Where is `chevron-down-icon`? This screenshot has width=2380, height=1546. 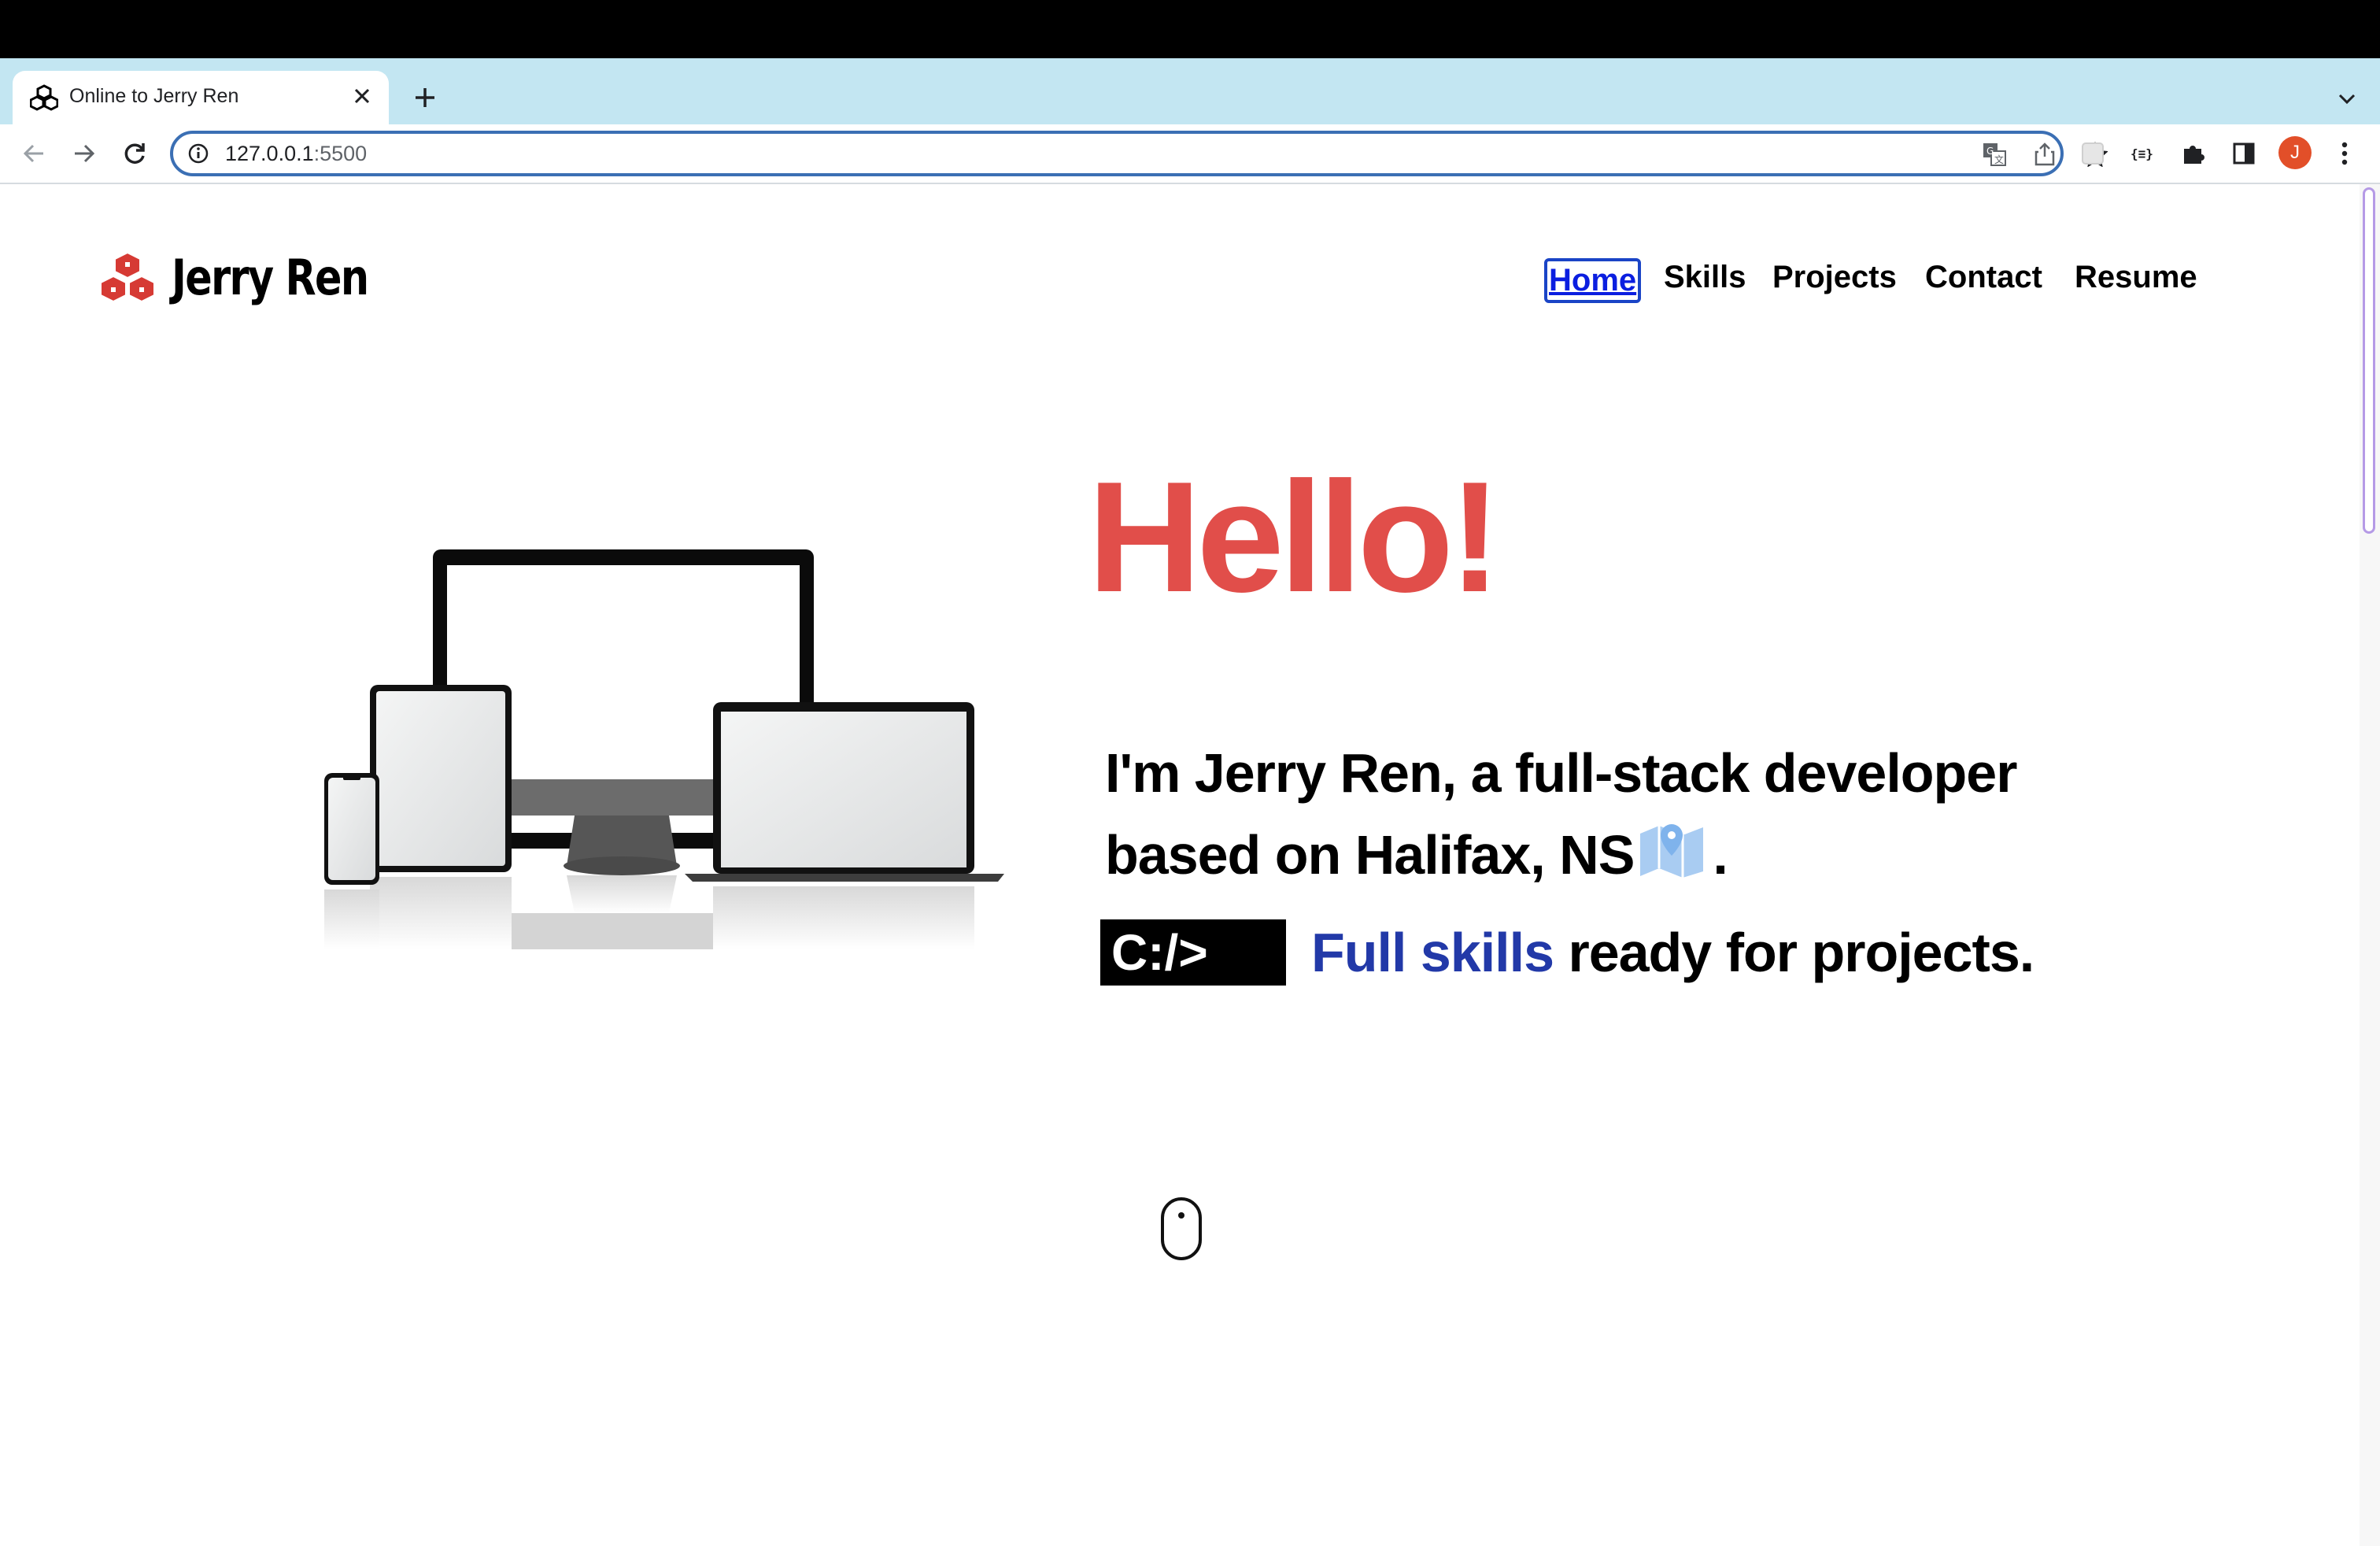 chevron-down-icon is located at coordinates (2347, 99).